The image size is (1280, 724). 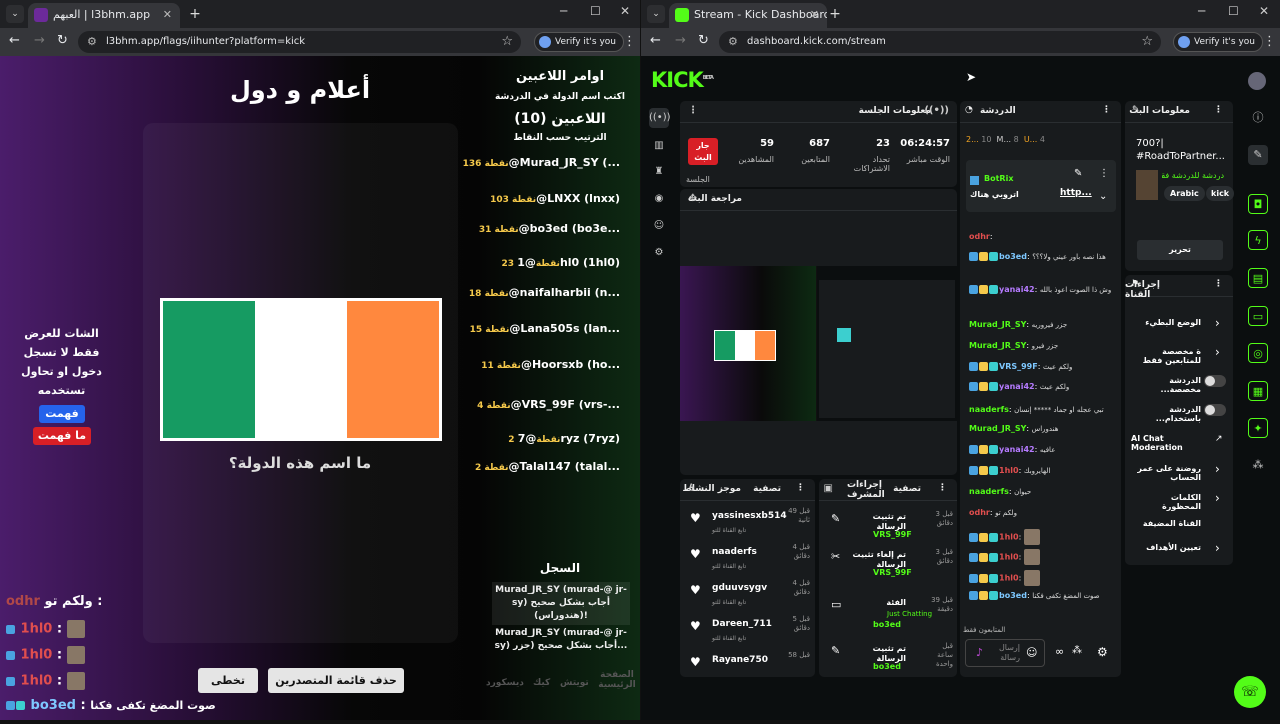 I want to click on chat-message: odhr:, so click(x=1044, y=236).